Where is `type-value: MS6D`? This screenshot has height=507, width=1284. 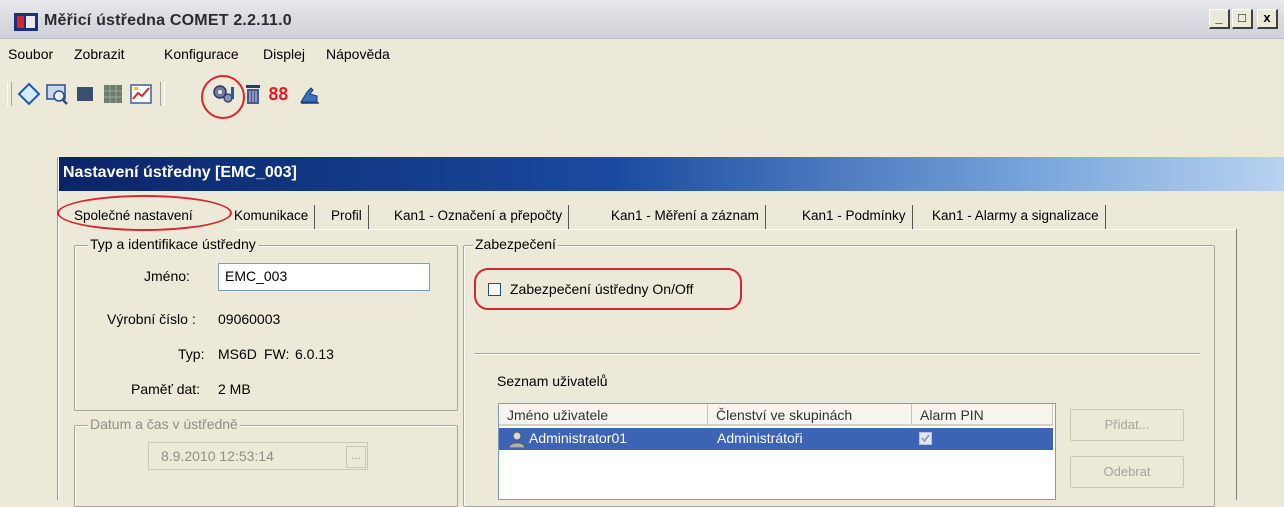
type-value: MS6D is located at coordinates (237, 354).